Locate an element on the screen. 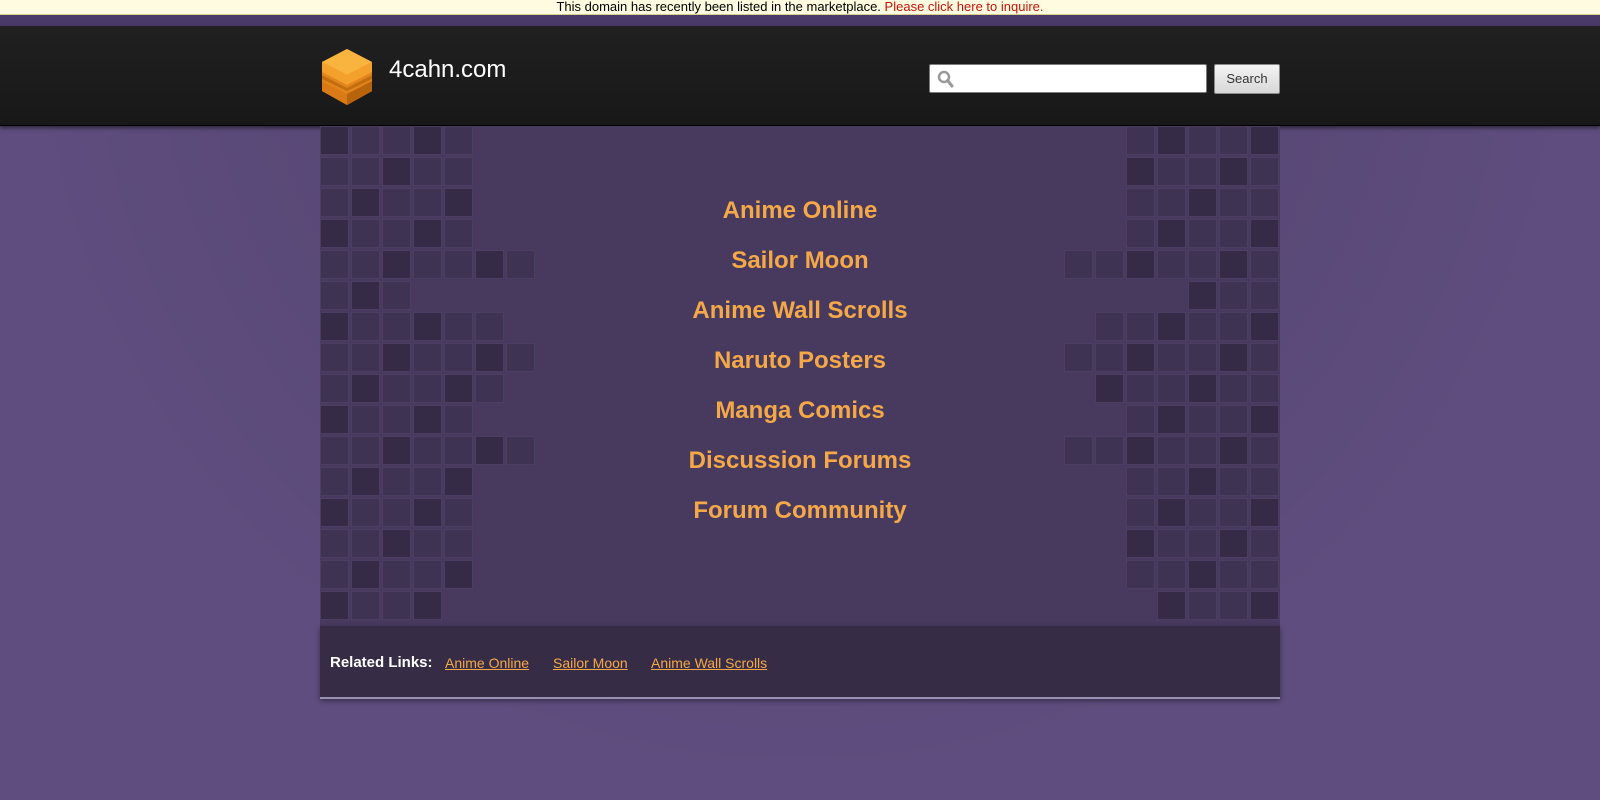  main-link-discussion-forums: Discussion Forums is located at coordinates (800, 461).